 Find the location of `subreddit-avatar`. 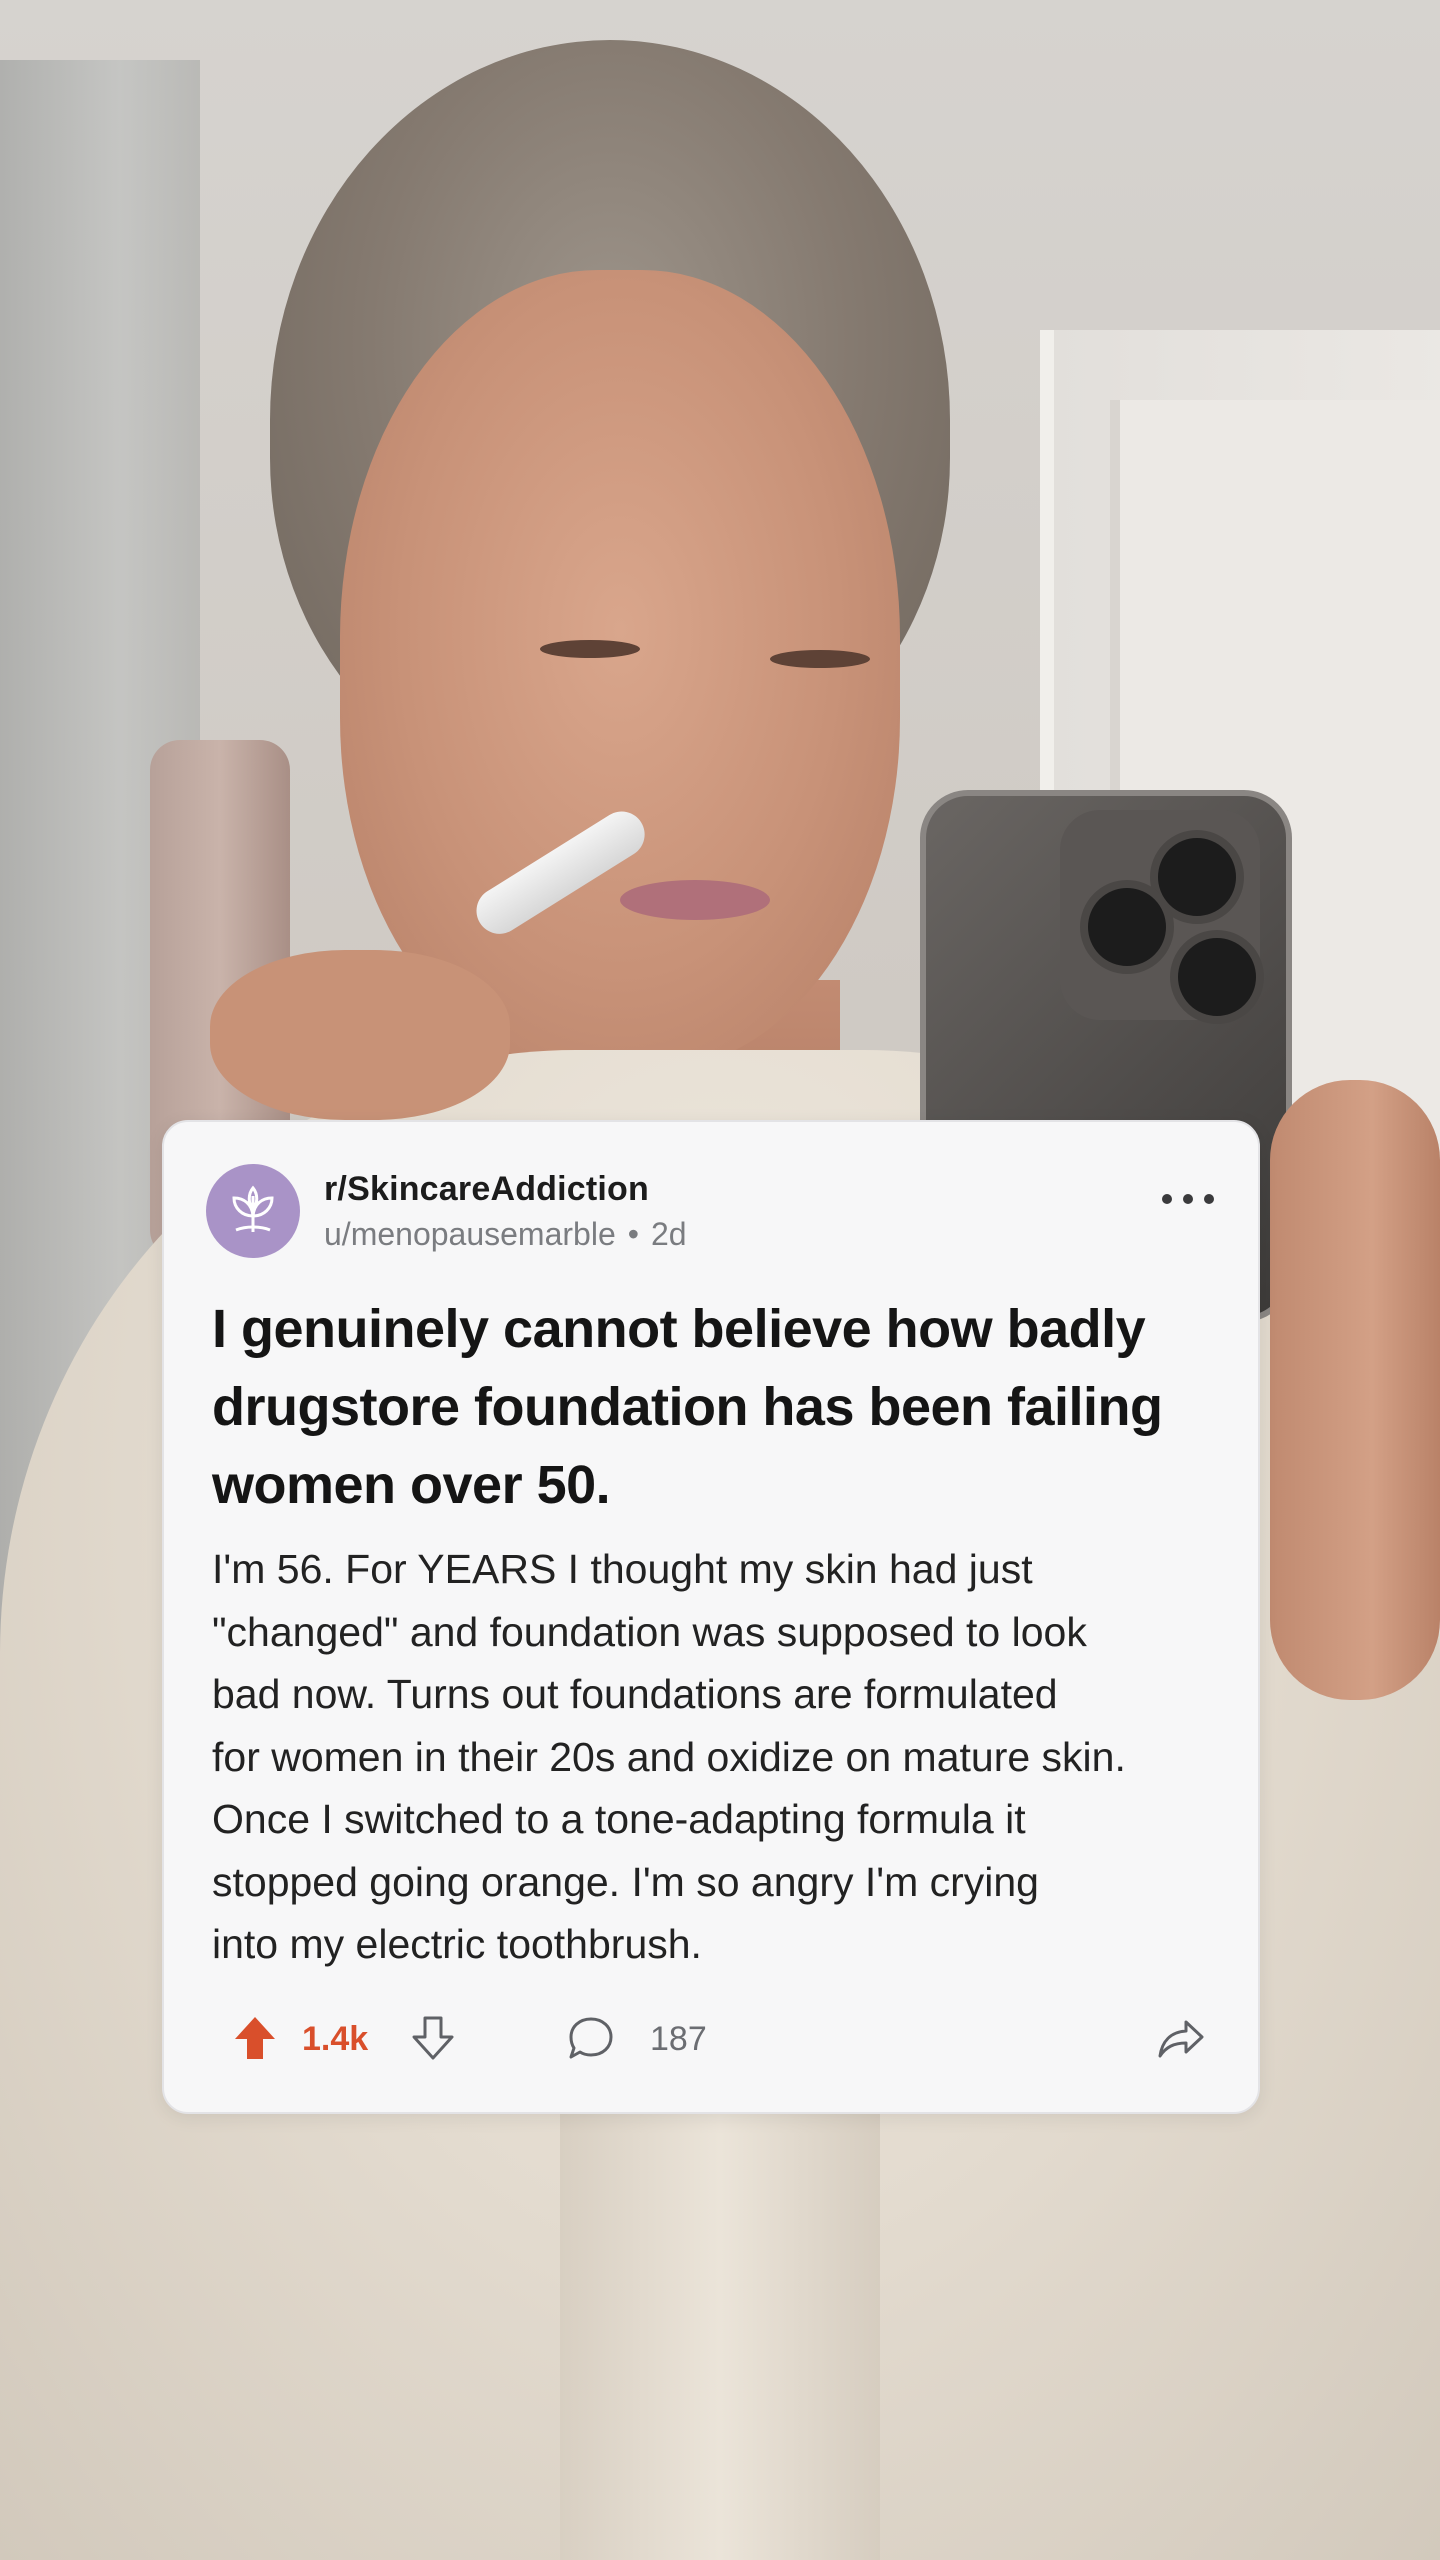

subreddit-avatar is located at coordinates (253, 1211).